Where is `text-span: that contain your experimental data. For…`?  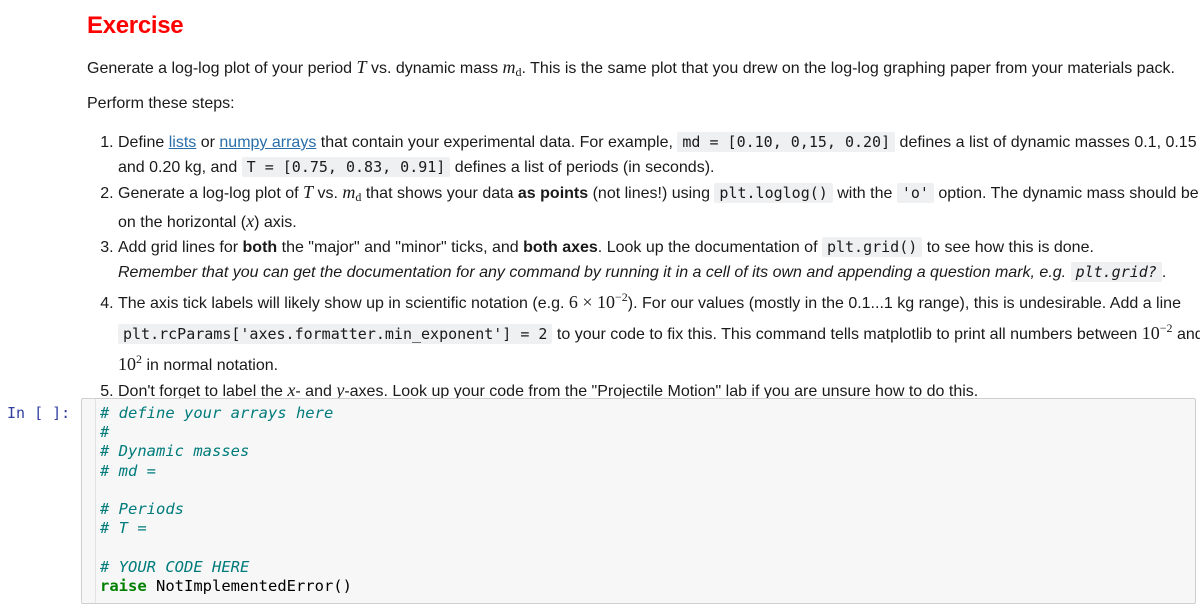 text-span: that contain your experimental data. For… is located at coordinates (497, 142).